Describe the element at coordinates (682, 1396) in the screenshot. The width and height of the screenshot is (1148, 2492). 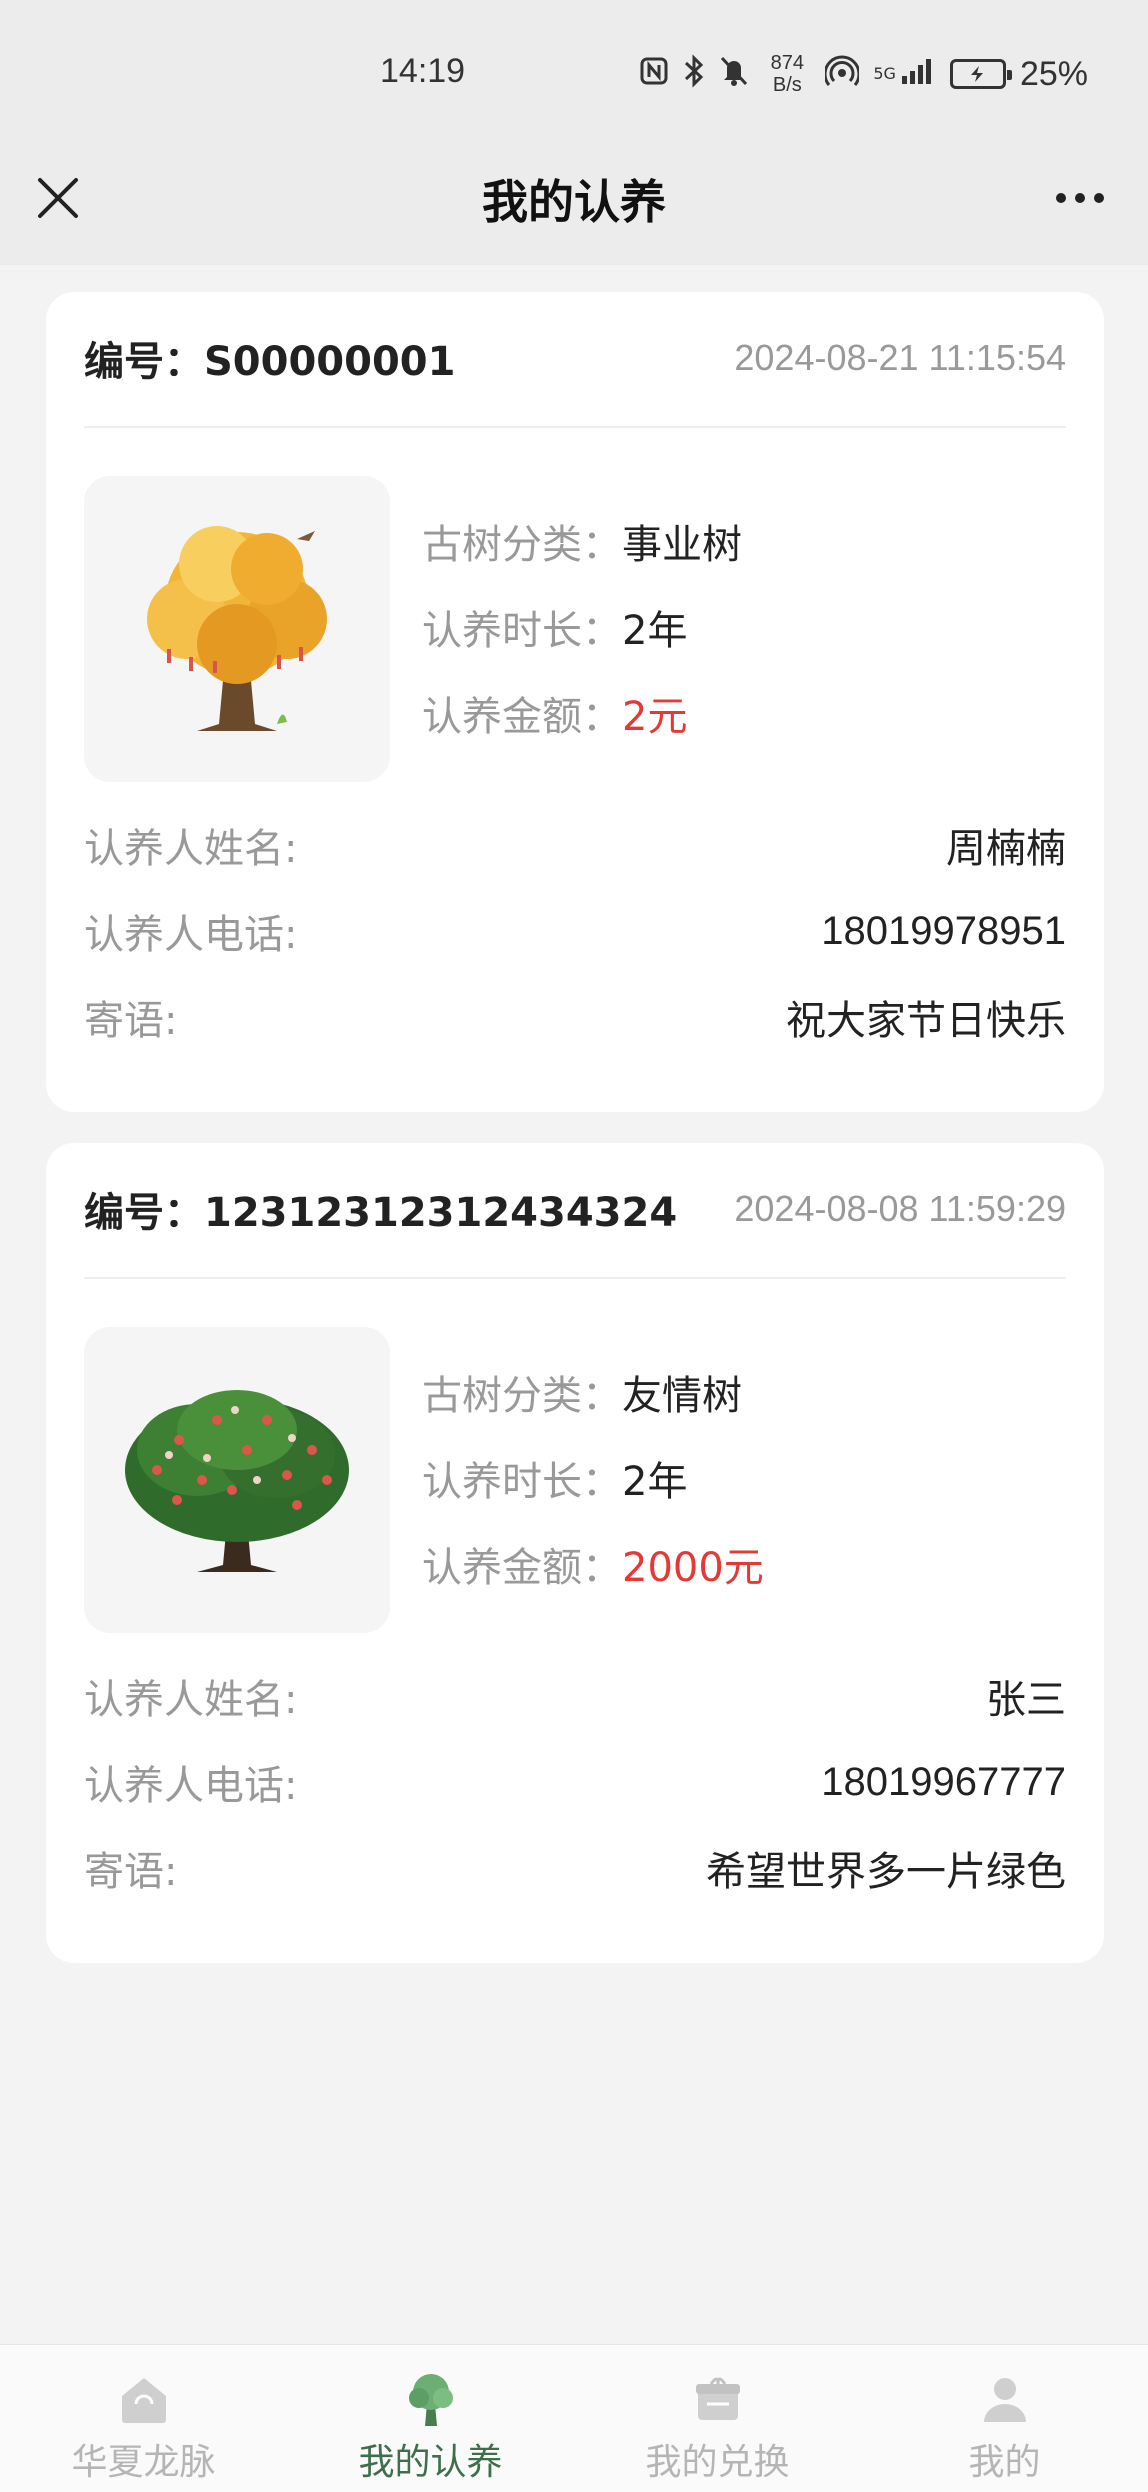
I see `category-value: 友情树` at that location.